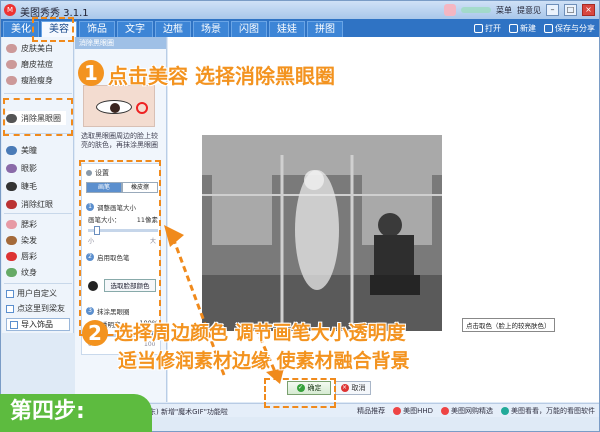 The height and width of the screenshot is (432, 600). I want to click on feedback-link: 提意见, so click(529, 10).